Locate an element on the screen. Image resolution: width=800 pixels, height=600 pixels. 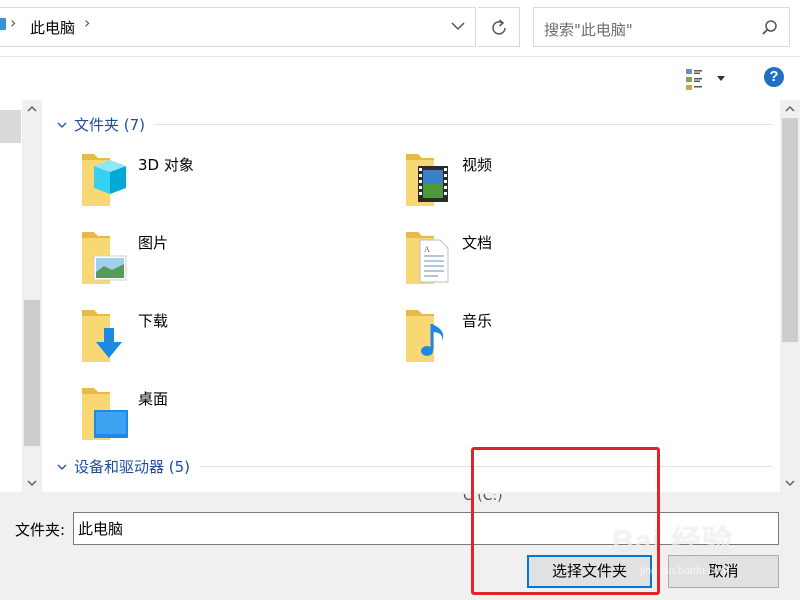
folder-item-music: 音乐 is located at coordinates (554, 336).